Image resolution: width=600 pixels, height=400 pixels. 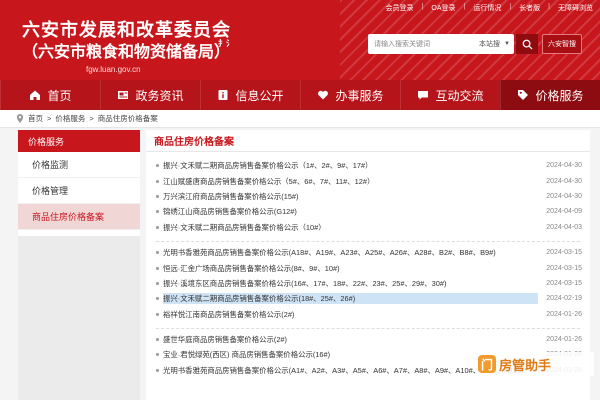 I want to click on breadcrumb-current: 商品住房价格备案, so click(x=128, y=118).